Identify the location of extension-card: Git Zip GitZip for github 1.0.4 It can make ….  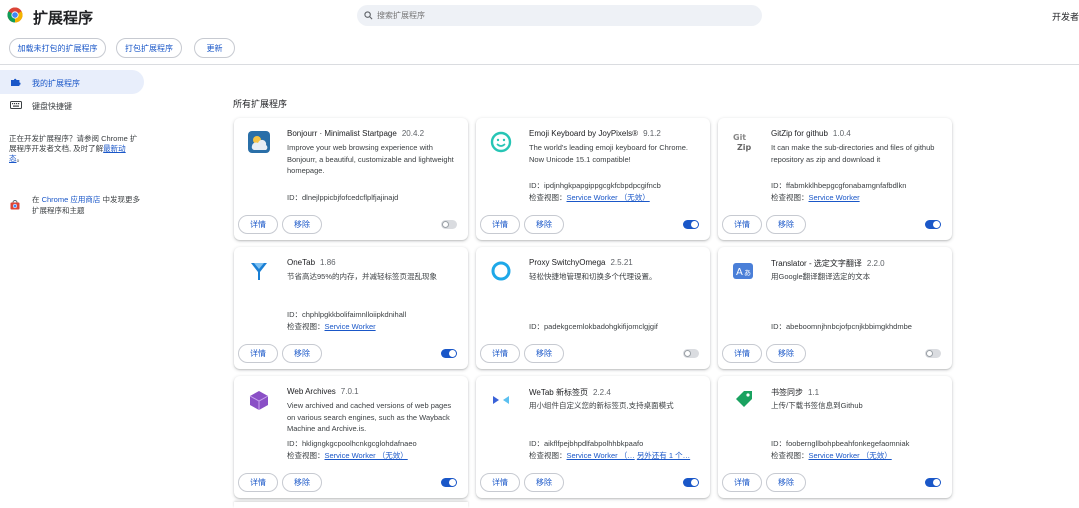
(835, 179).